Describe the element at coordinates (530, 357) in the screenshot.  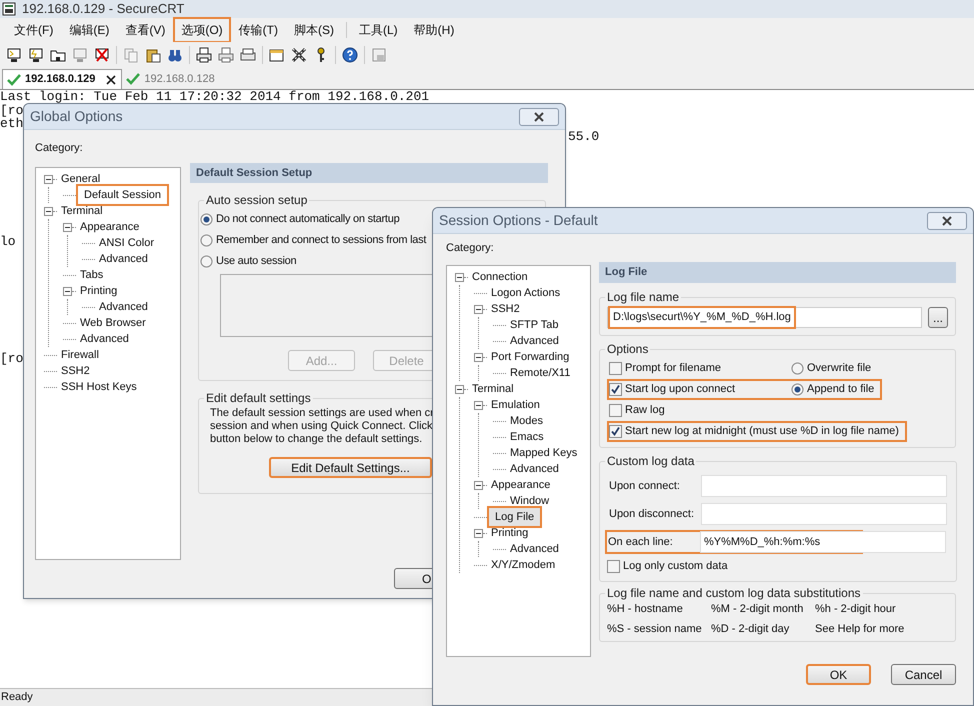
I see `tree-item: Port Forwarding` at that location.